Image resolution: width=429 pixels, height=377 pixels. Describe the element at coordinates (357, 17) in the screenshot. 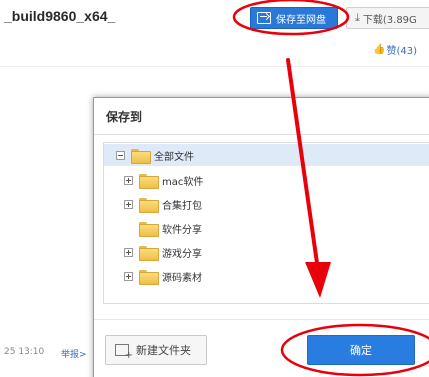

I see `download-icon: ⤓` at that location.